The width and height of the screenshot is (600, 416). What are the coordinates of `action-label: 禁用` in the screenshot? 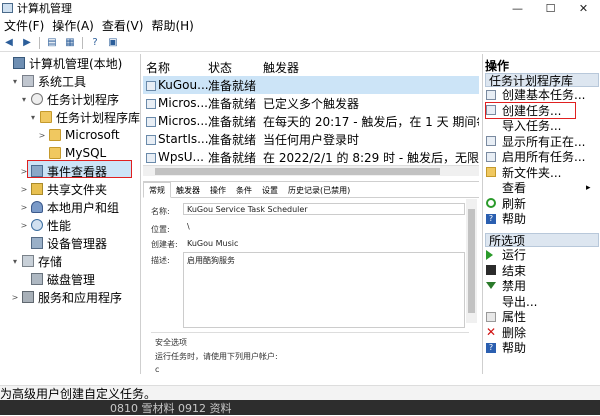 It's located at (514, 286).